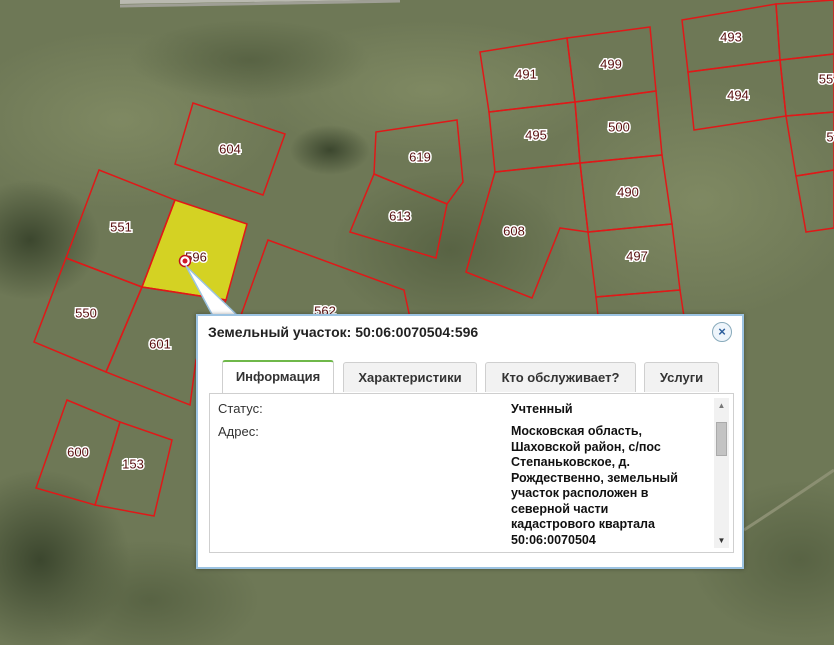 This screenshot has width=834, height=645. I want to click on parcel-label: 55, so click(826, 78).